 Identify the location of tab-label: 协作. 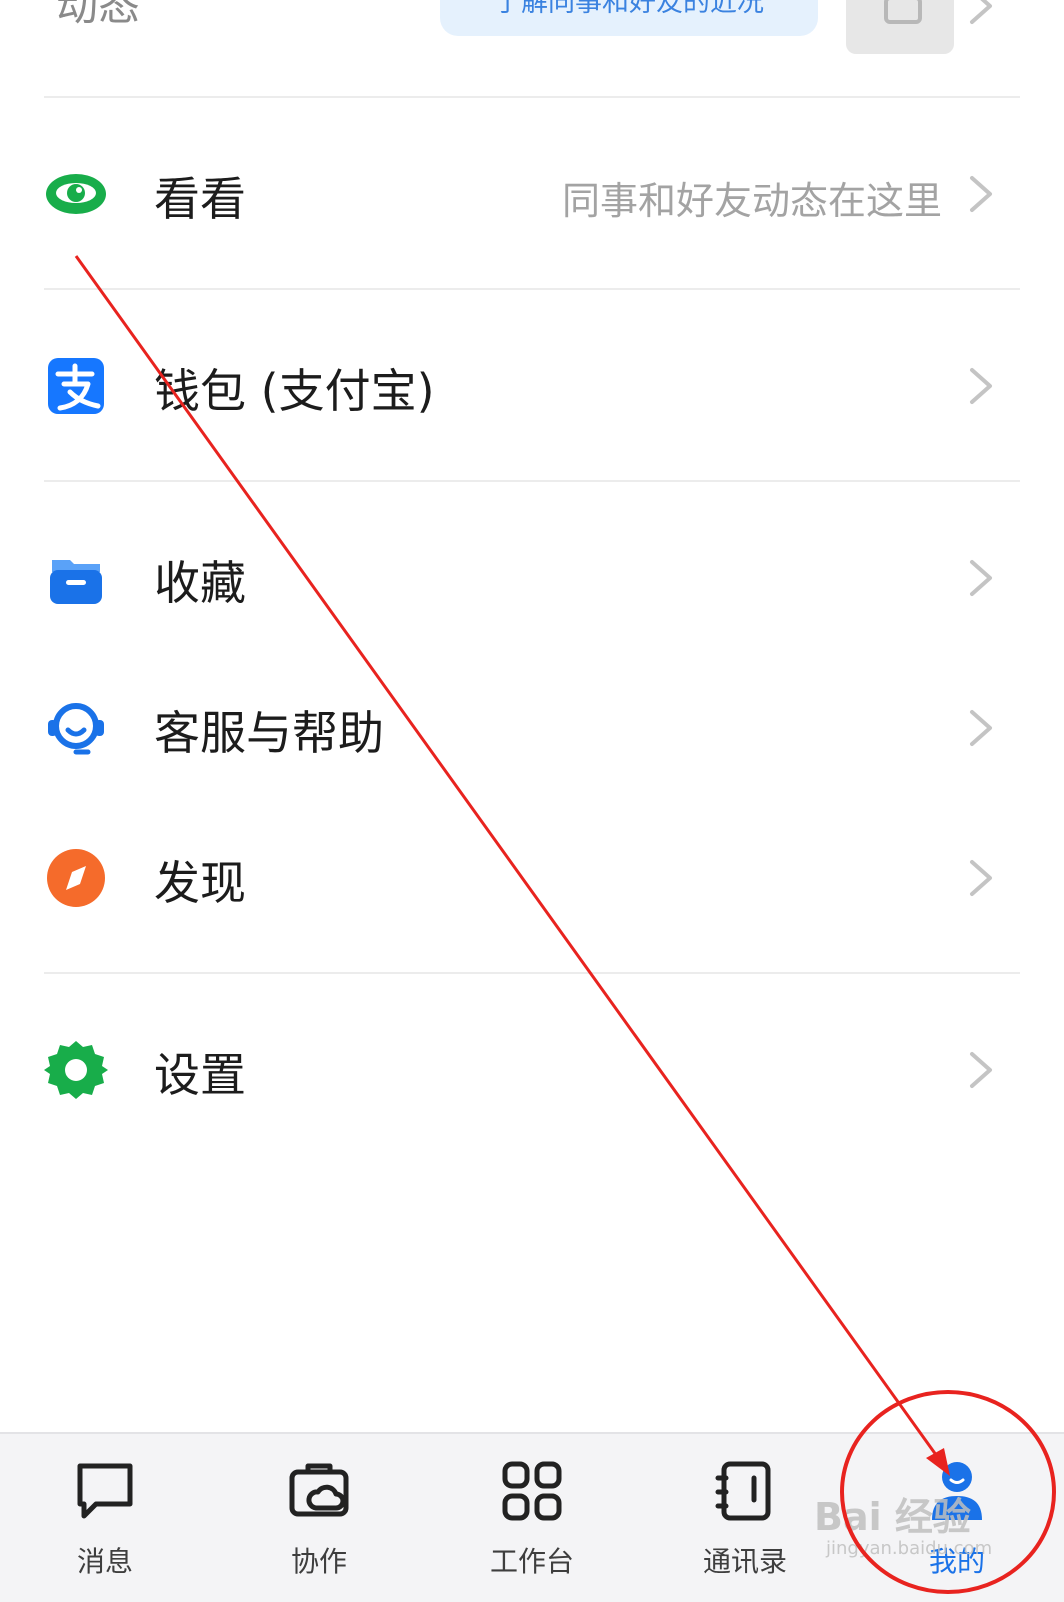
(318, 1561).